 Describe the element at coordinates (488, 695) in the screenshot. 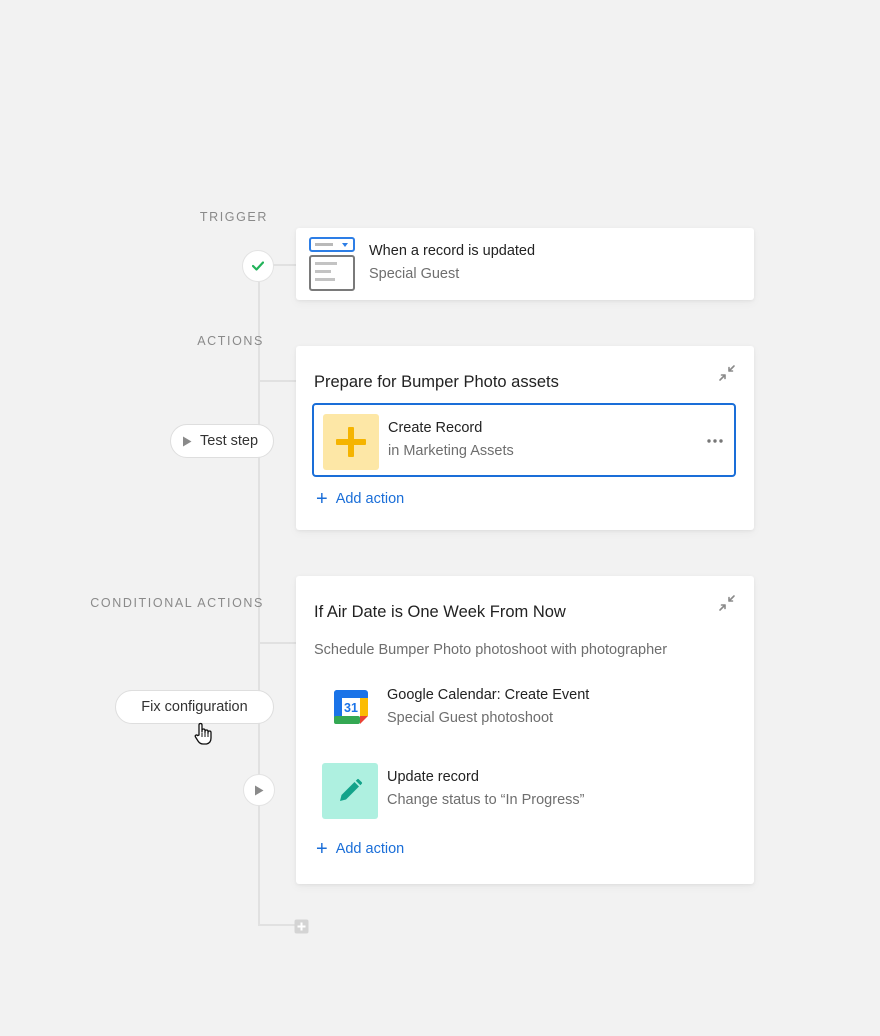

I see `calendar-action-title: Google Calendar: Create Event` at that location.